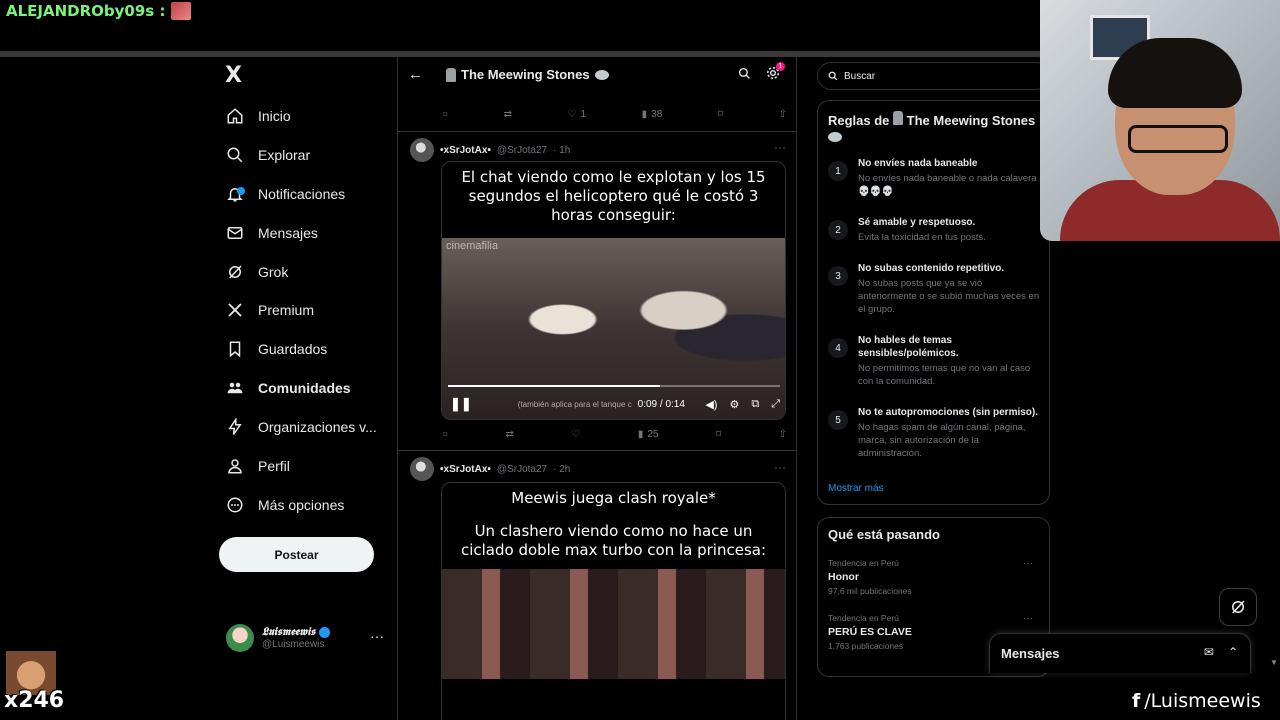 Image resolution: width=1280 pixels, height=720 pixels. Describe the element at coordinates (472, 246) in the screenshot. I see `video-watermark: cinemafilia` at that location.